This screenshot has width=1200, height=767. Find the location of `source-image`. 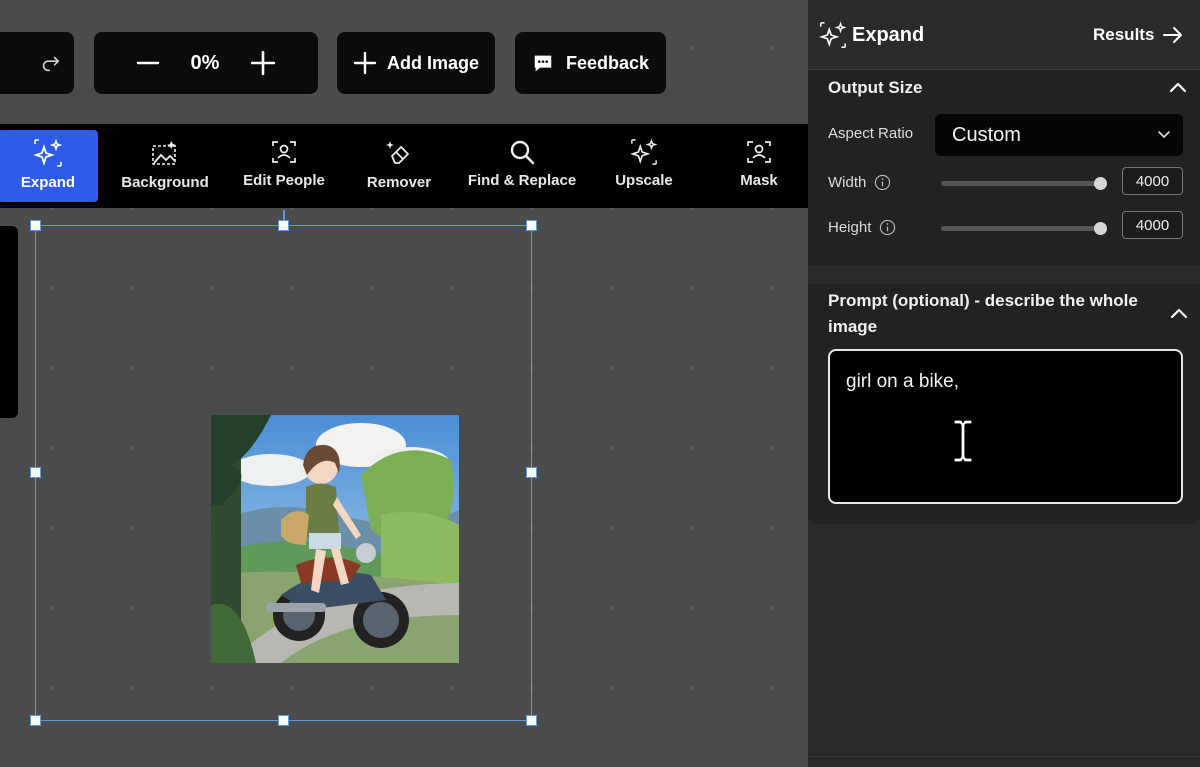

source-image is located at coordinates (335, 539).